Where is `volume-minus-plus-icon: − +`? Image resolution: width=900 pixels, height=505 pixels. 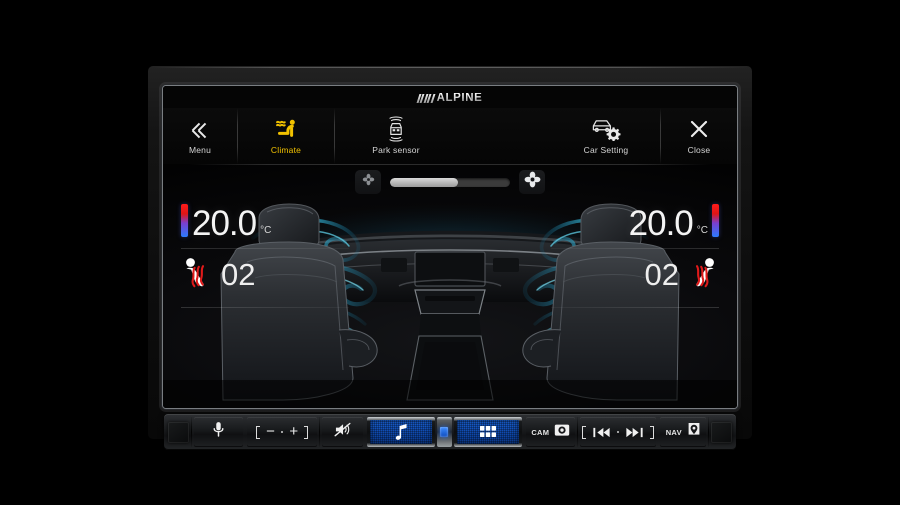 volume-minus-plus-icon: − + is located at coordinates (282, 431).